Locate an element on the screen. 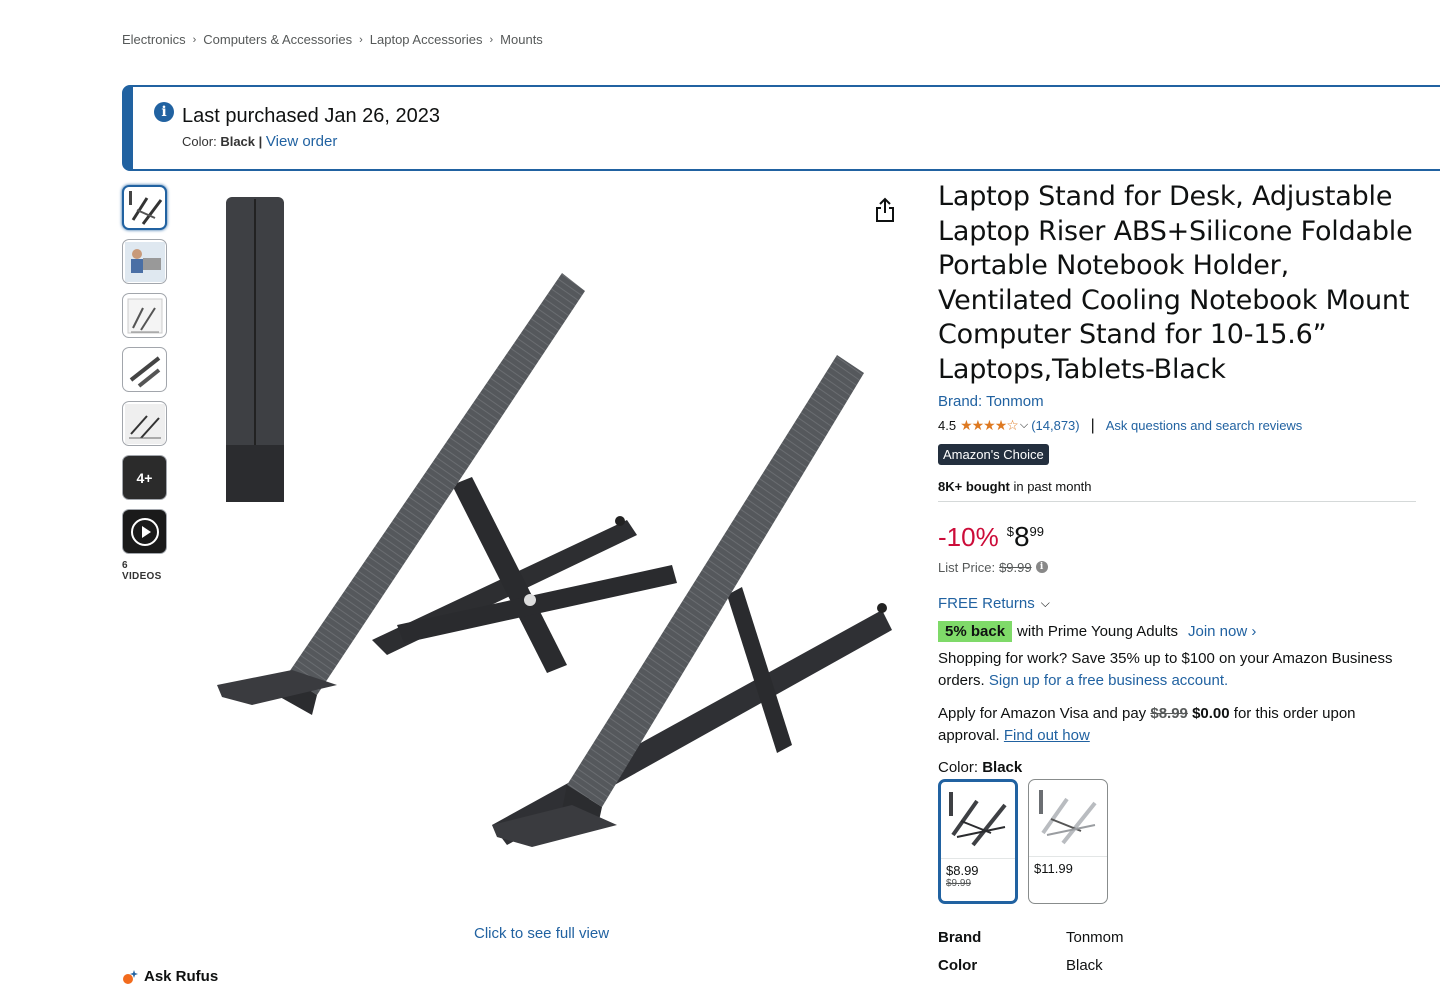 The image size is (1440, 987). star-rating-icon: ★★★★☆ is located at coordinates (989, 425).